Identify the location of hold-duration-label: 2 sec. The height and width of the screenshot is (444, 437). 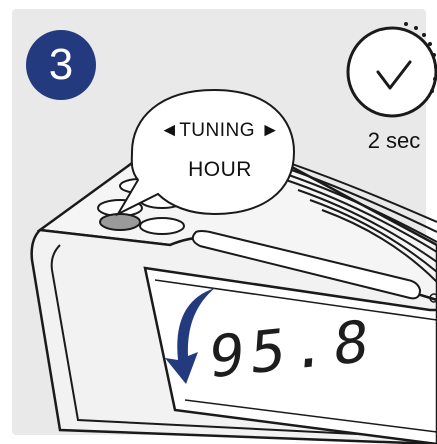
(394, 140).